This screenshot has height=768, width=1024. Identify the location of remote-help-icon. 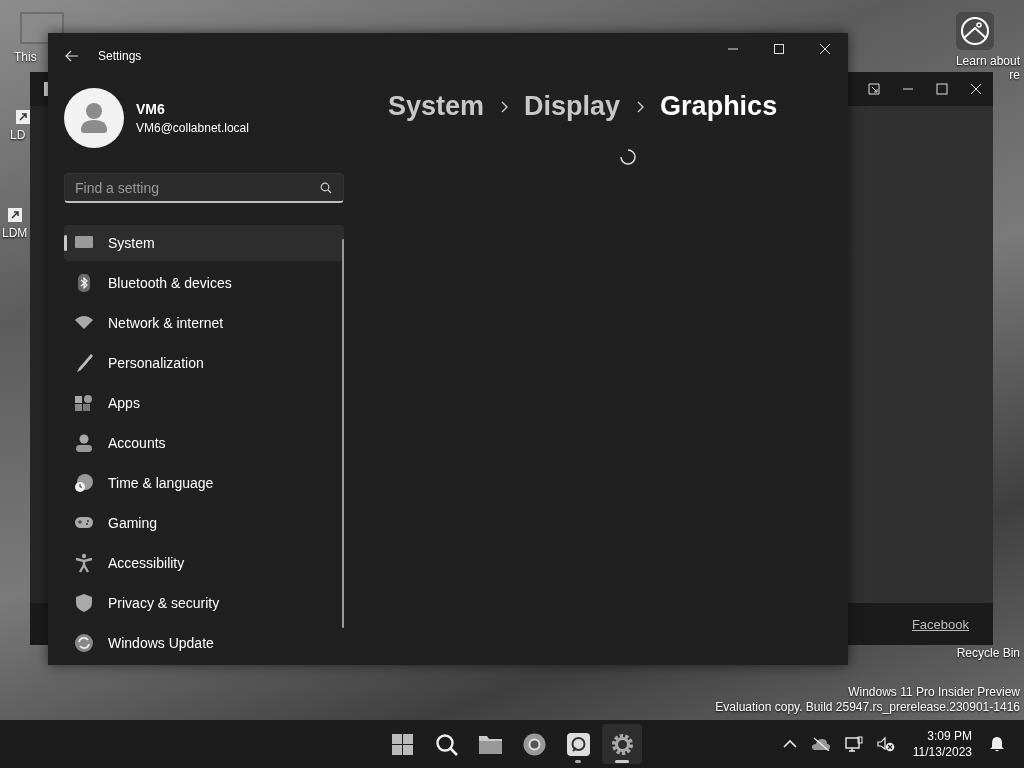
(578, 744).